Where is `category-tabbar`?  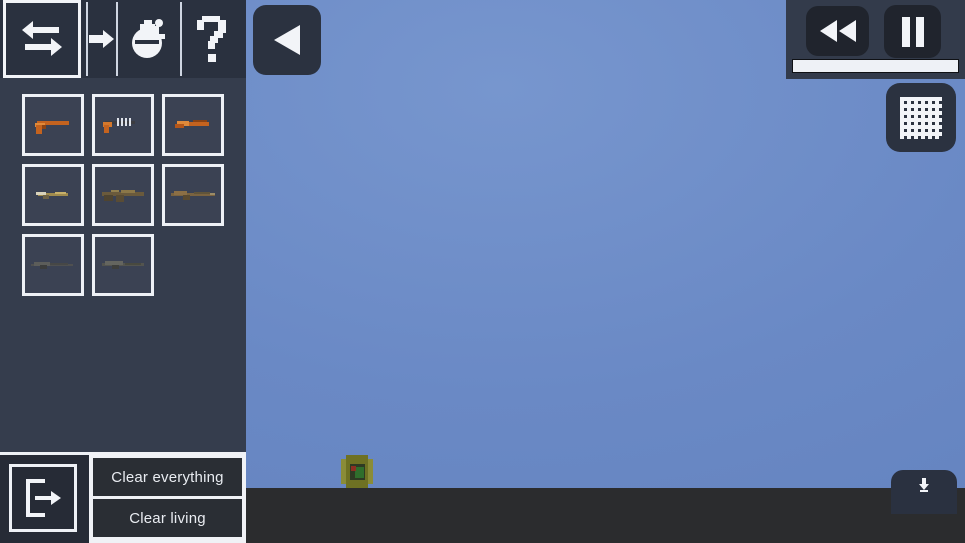
category-tabbar is located at coordinates (123, 39).